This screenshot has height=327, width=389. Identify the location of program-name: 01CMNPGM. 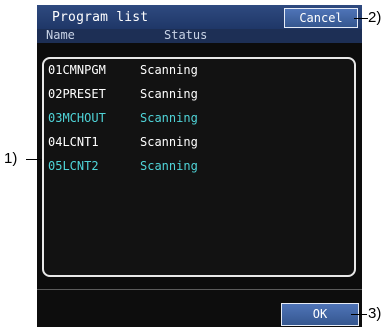
(77, 70).